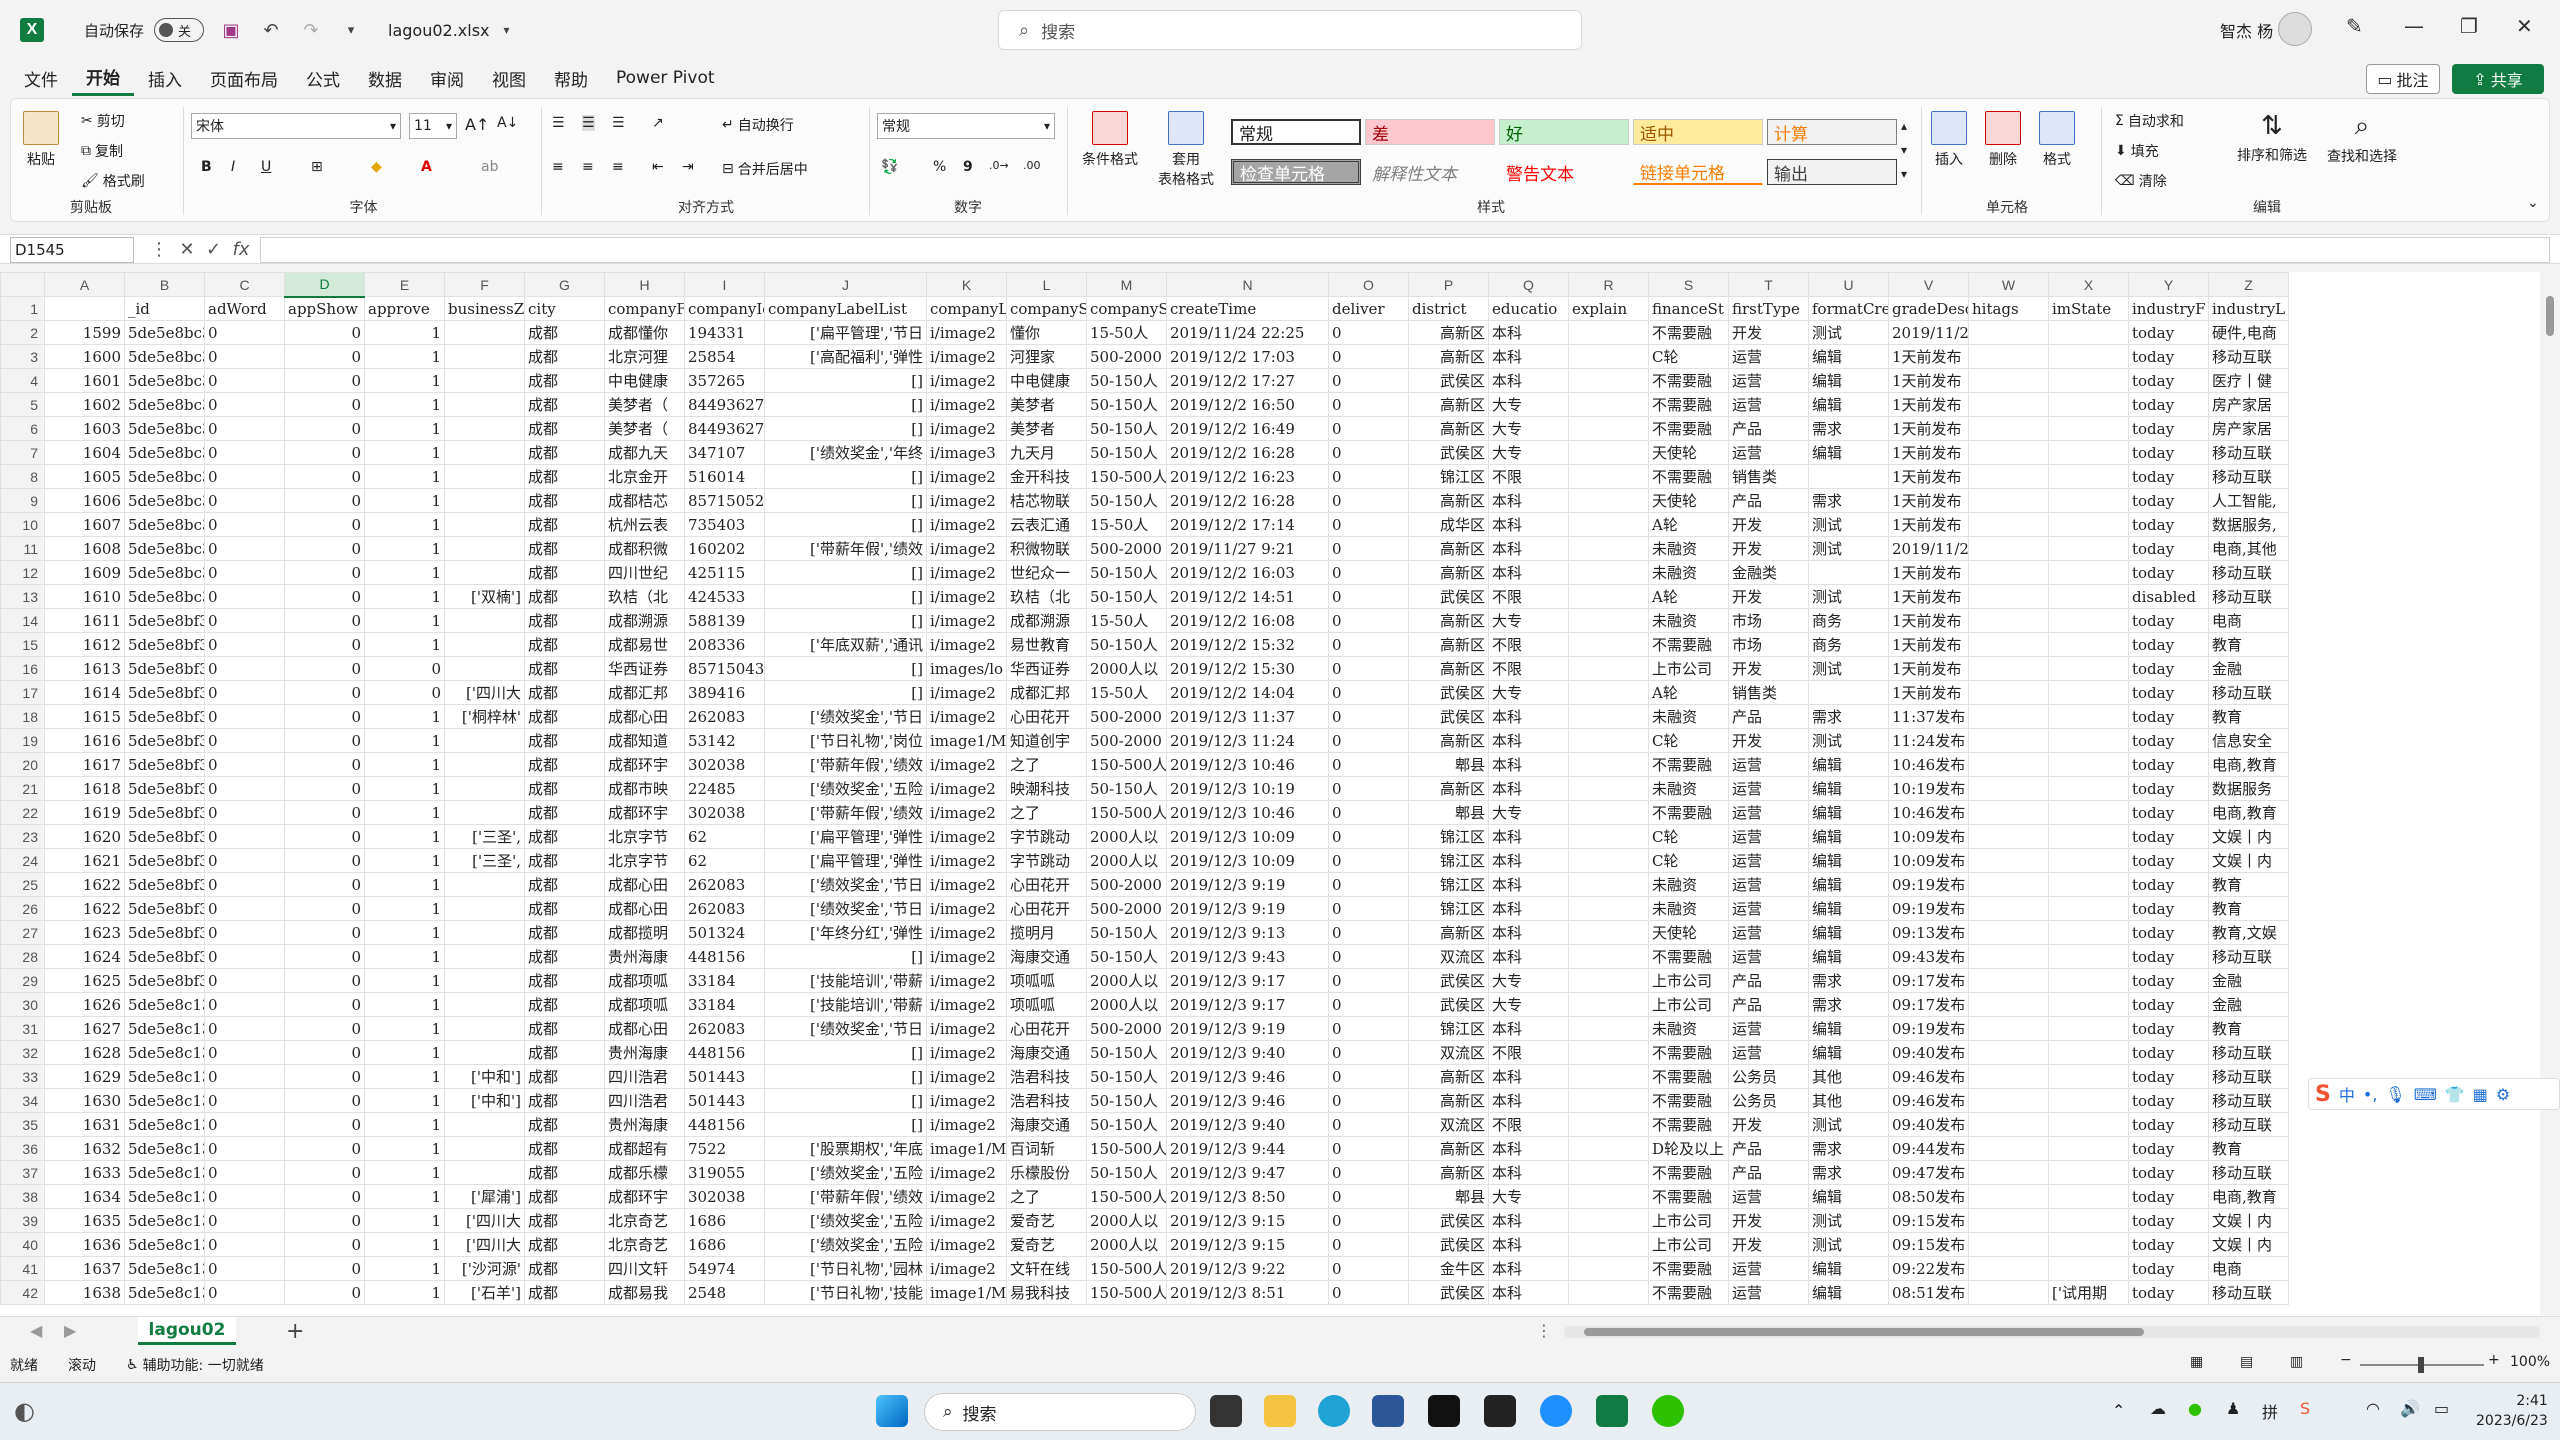 The image size is (2560, 1440). What do you see at coordinates (1296, 132) in the screenshot?
I see `style-normal: 常规` at bounding box center [1296, 132].